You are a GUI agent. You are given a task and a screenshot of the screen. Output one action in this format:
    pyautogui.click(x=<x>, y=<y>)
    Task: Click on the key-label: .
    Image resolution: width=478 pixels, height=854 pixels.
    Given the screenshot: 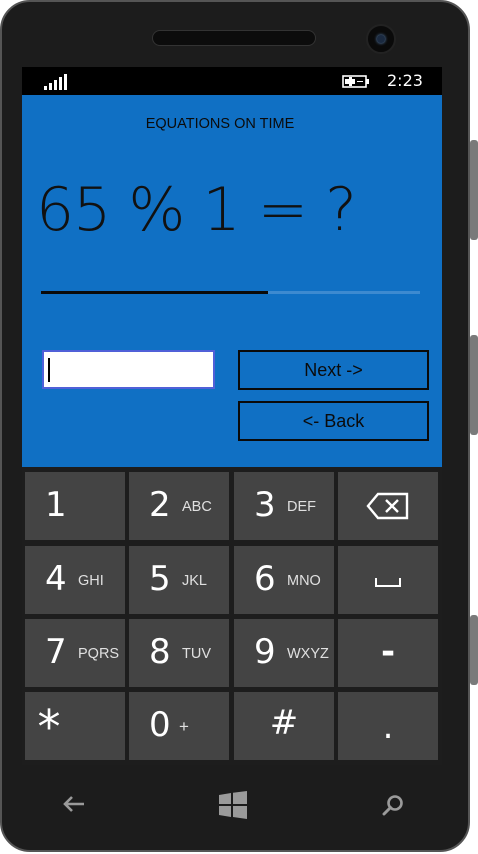 What is the action you would take?
    pyautogui.click(x=388, y=727)
    